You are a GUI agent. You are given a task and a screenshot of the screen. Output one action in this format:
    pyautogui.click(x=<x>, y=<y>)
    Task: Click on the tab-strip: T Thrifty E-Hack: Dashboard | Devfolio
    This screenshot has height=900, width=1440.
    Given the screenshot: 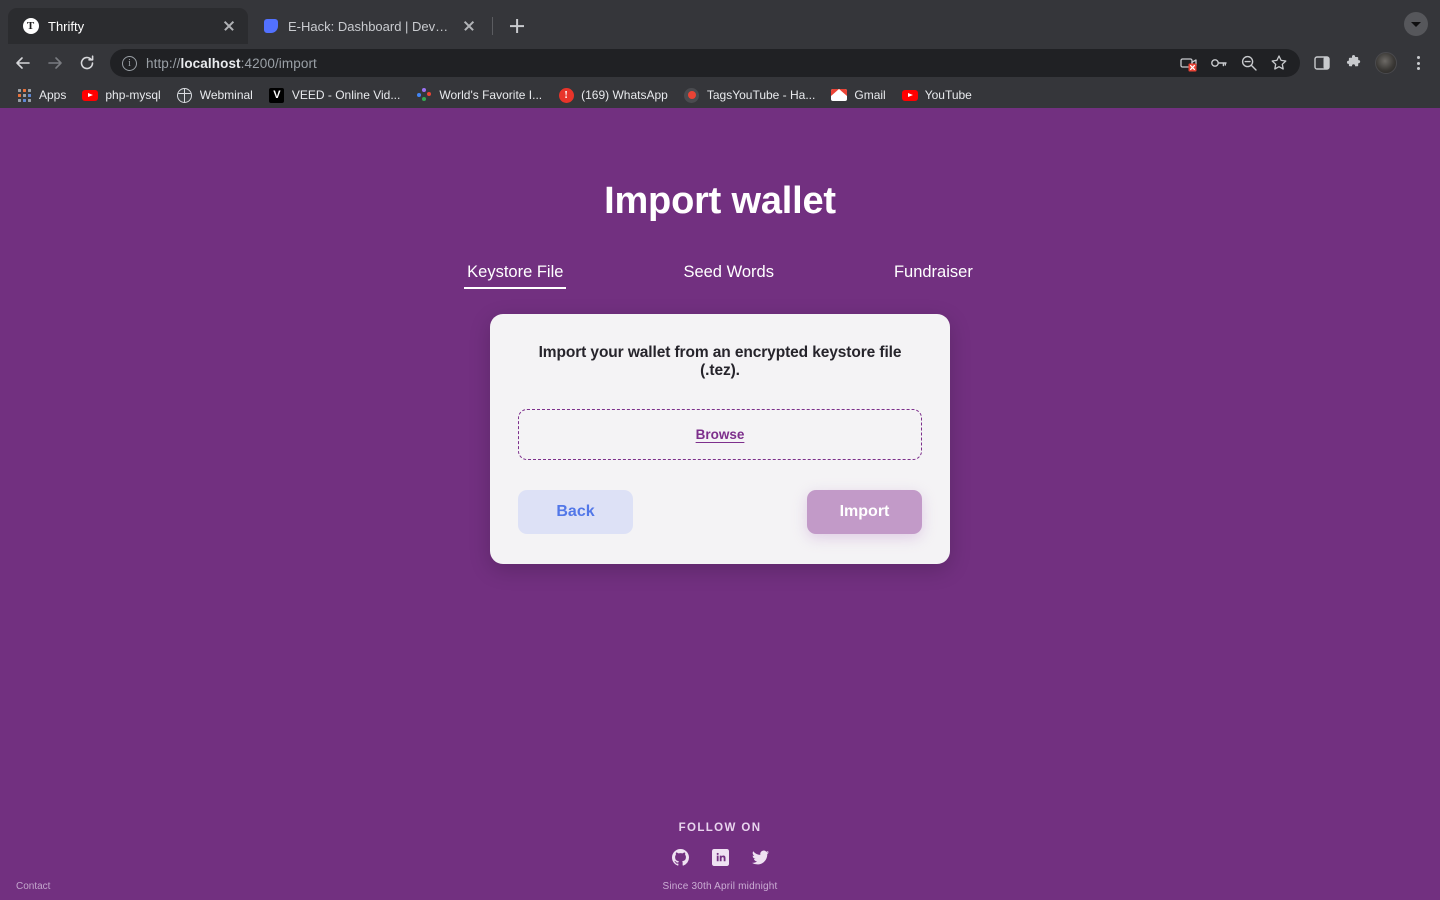 What is the action you would take?
    pyautogui.click(x=720, y=22)
    